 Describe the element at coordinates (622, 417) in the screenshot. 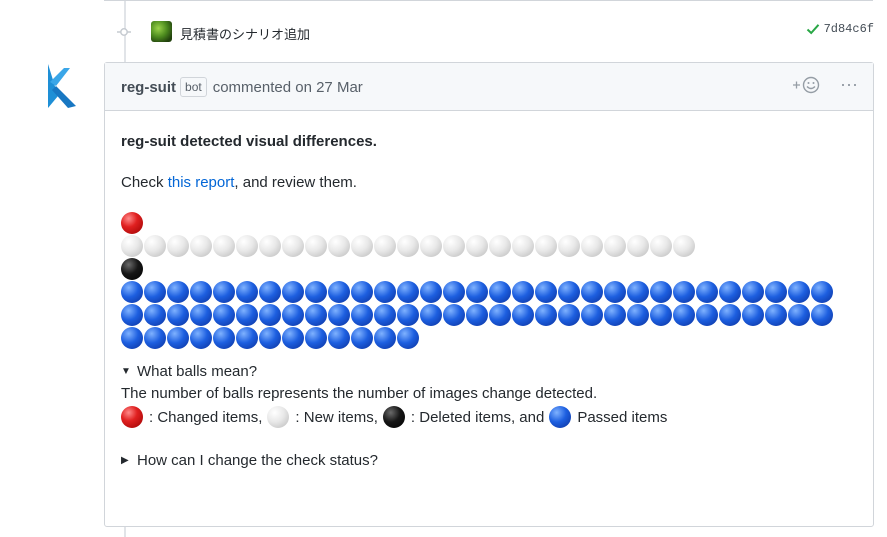

I see `legend-passed: Passed items` at that location.